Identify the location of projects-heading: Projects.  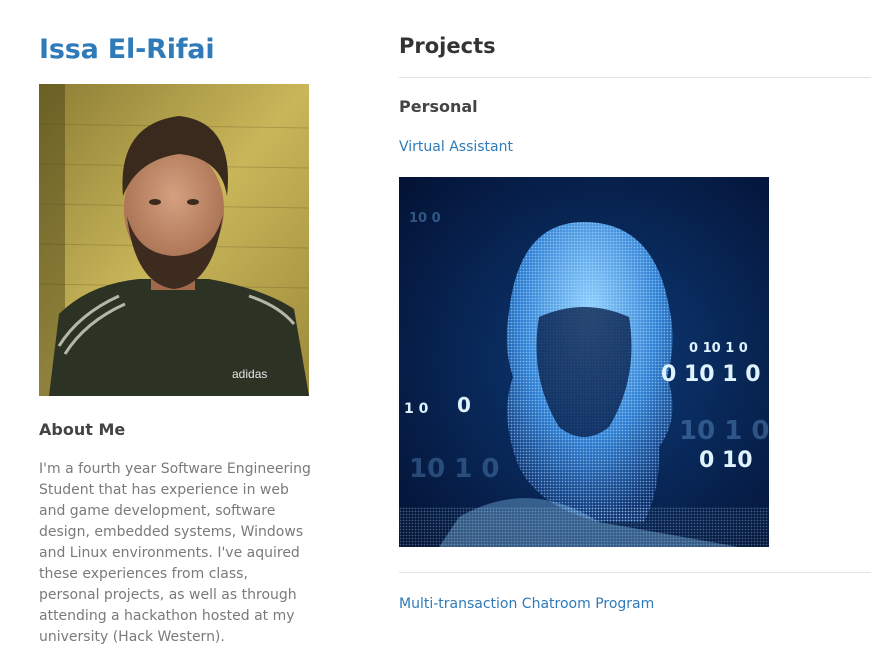
(447, 46).